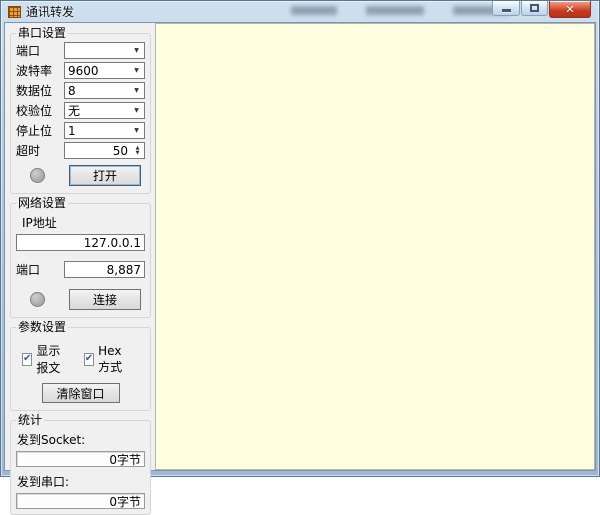  Describe the element at coordinates (72, 130) in the screenshot. I see `stopbits-value: 1` at that location.